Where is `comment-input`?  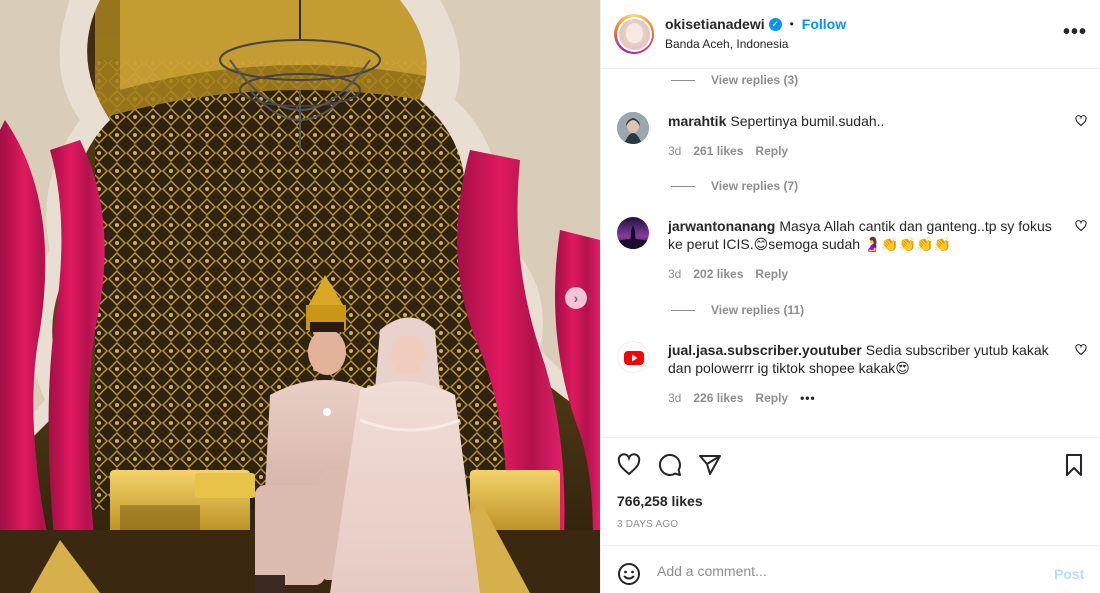
comment-input is located at coordinates (847, 571).